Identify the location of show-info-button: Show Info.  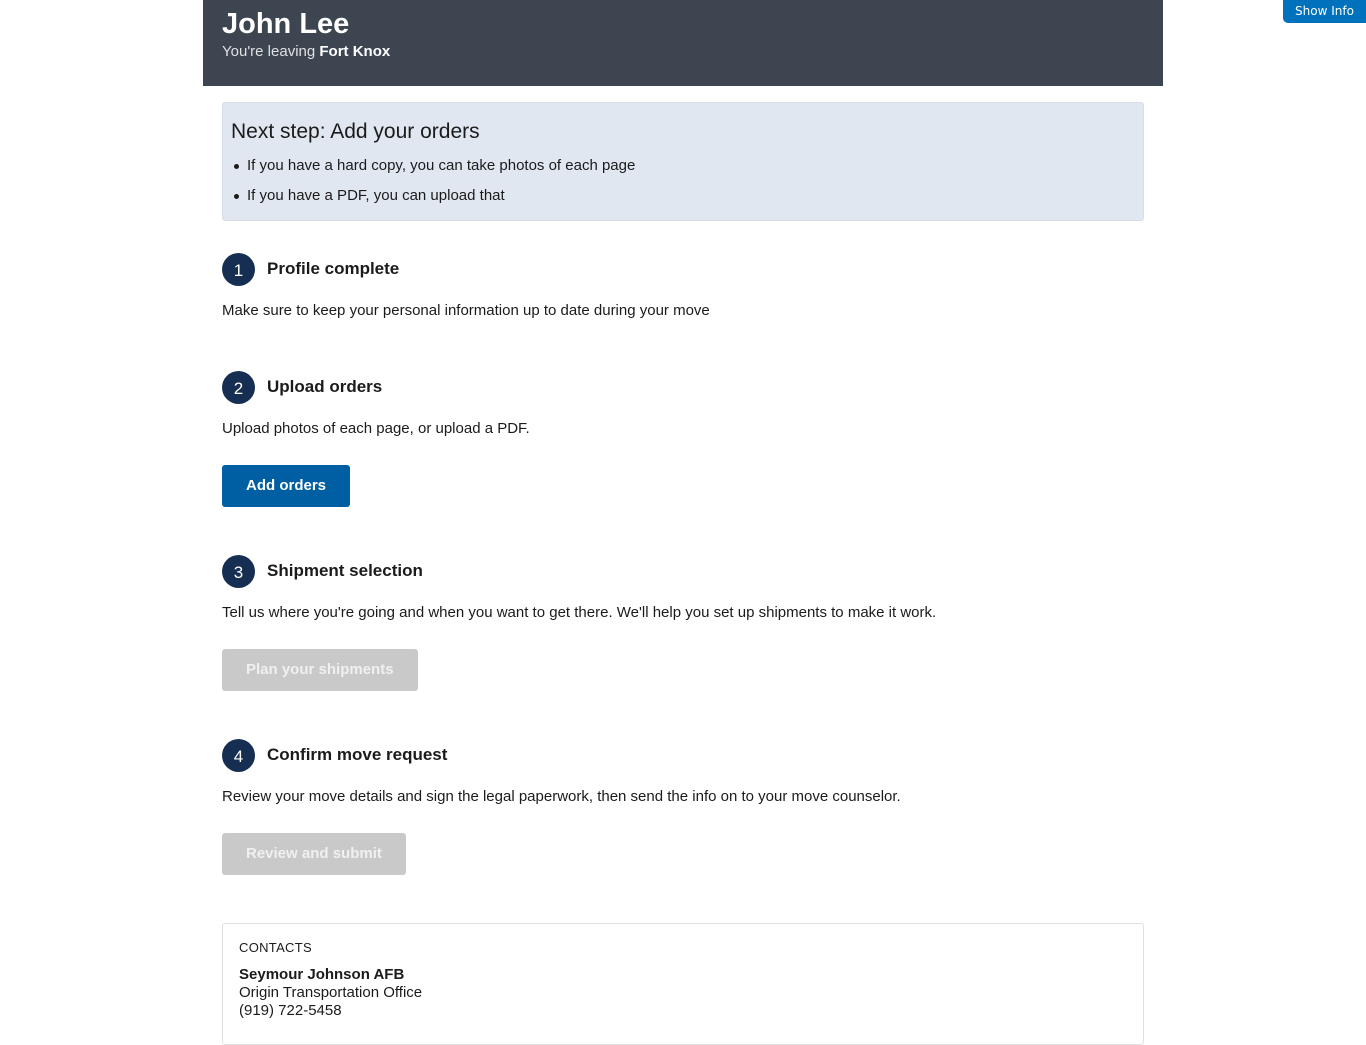
(1324, 11).